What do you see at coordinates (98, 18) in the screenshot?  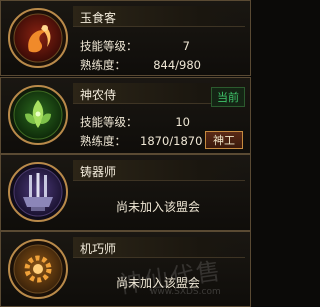 I see `profession-name: 玉食客` at bounding box center [98, 18].